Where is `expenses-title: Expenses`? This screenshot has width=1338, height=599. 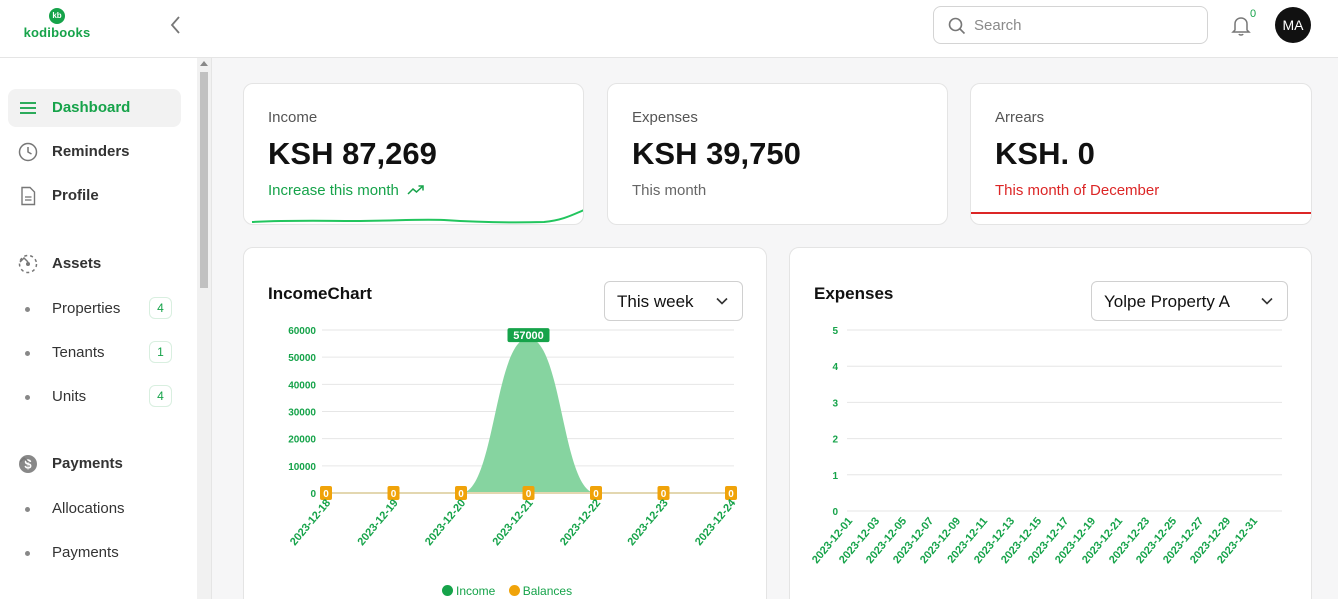
expenses-title: Expenses is located at coordinates (665, 117).